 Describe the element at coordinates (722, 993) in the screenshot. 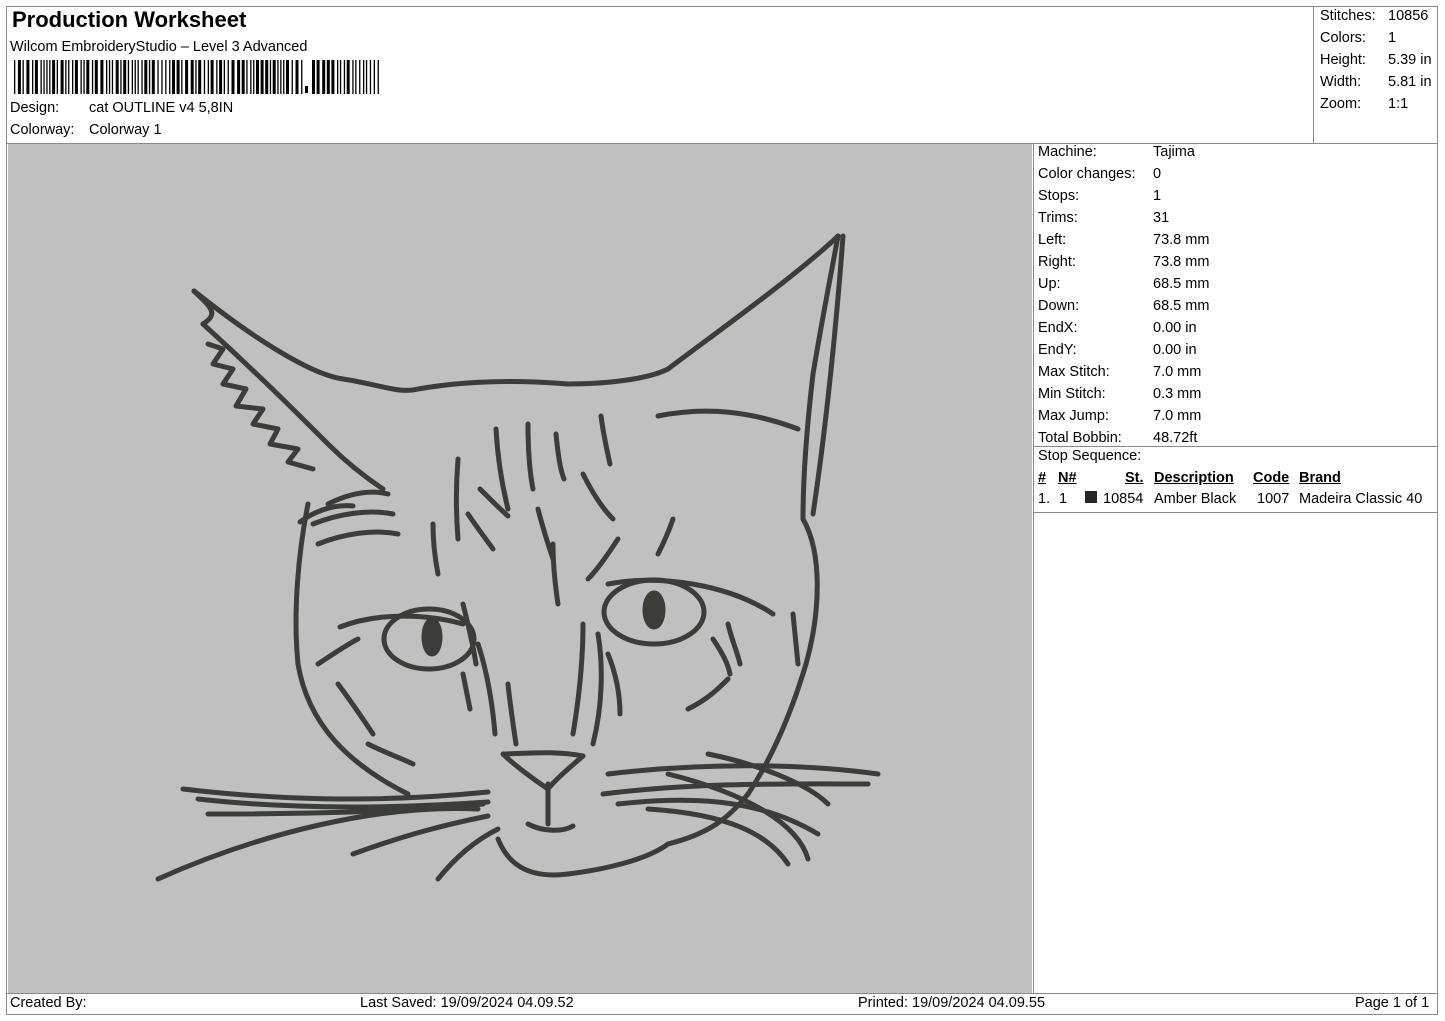

I see `footer-divider` at that location.